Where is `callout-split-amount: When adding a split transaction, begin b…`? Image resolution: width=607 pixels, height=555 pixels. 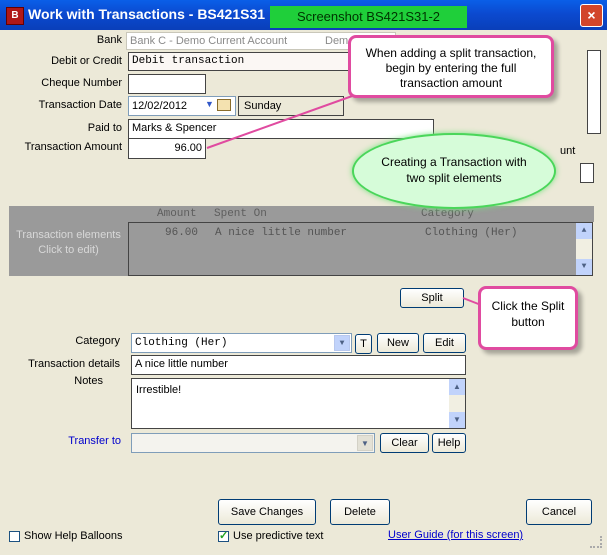 callout-split-amount: When adding a split transaction, begin b… is located at coordinates (451, 66).